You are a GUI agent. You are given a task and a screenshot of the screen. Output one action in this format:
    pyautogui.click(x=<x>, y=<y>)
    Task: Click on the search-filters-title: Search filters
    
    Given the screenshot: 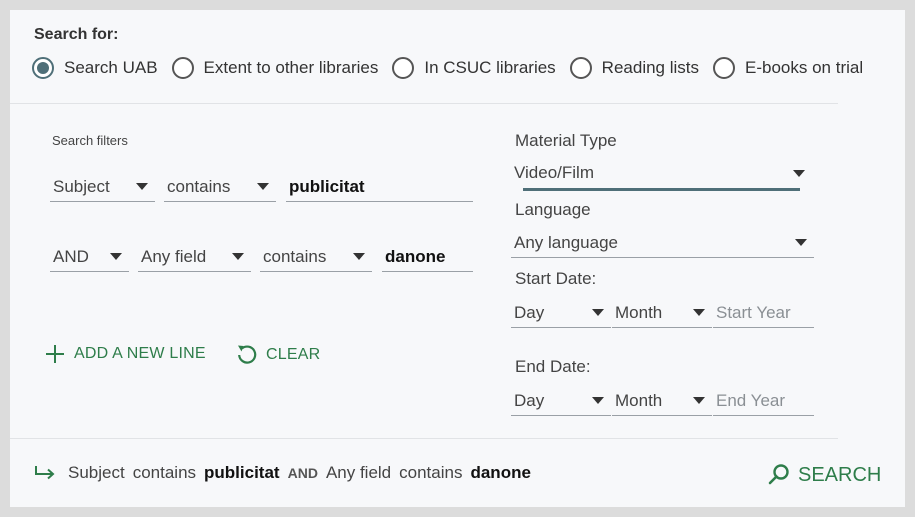 What is the action you would take?
    pyautogui.click(x=90, y=140)
    